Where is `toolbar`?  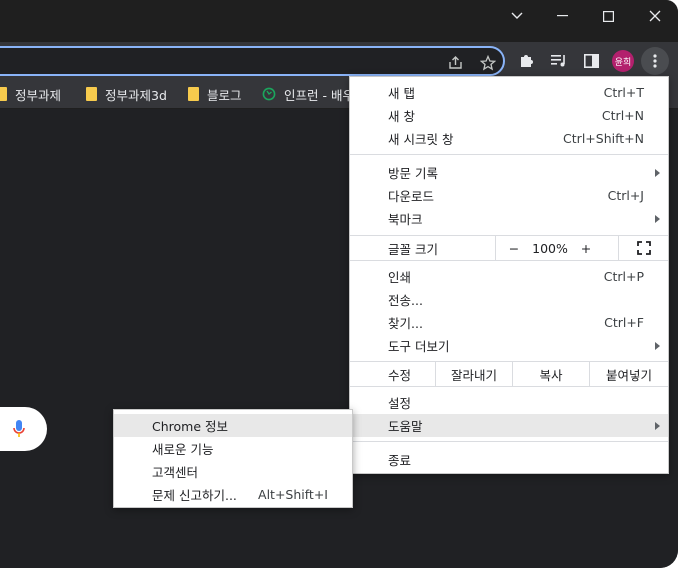
toolbar is located at coordinates (339, 60).